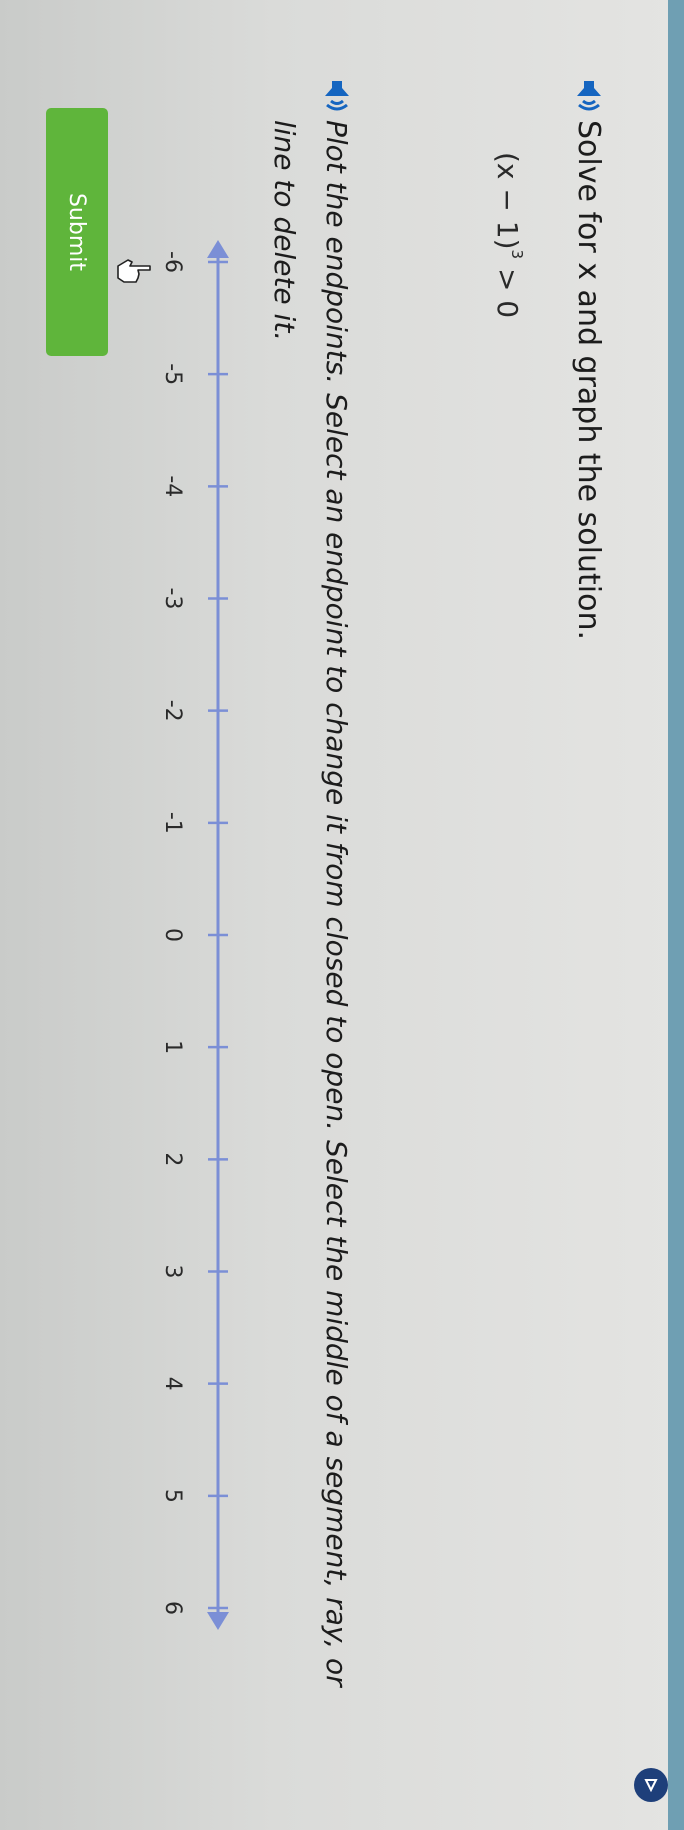 The height and width of the screenshot is (1830, 684). I want to click on tick-label: -4, so click(172, 486).